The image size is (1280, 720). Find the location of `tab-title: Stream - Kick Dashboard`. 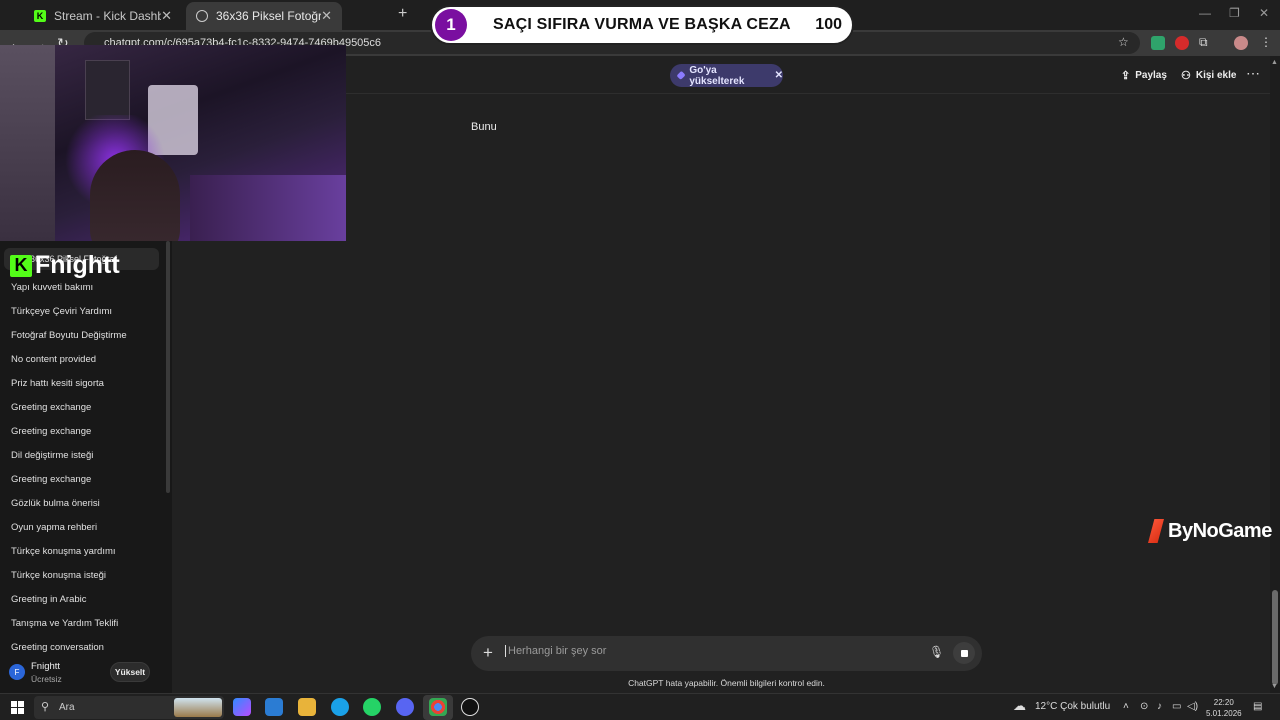

tab-title: Stream - Kick Dashboard is located at coordinates (108, 16).